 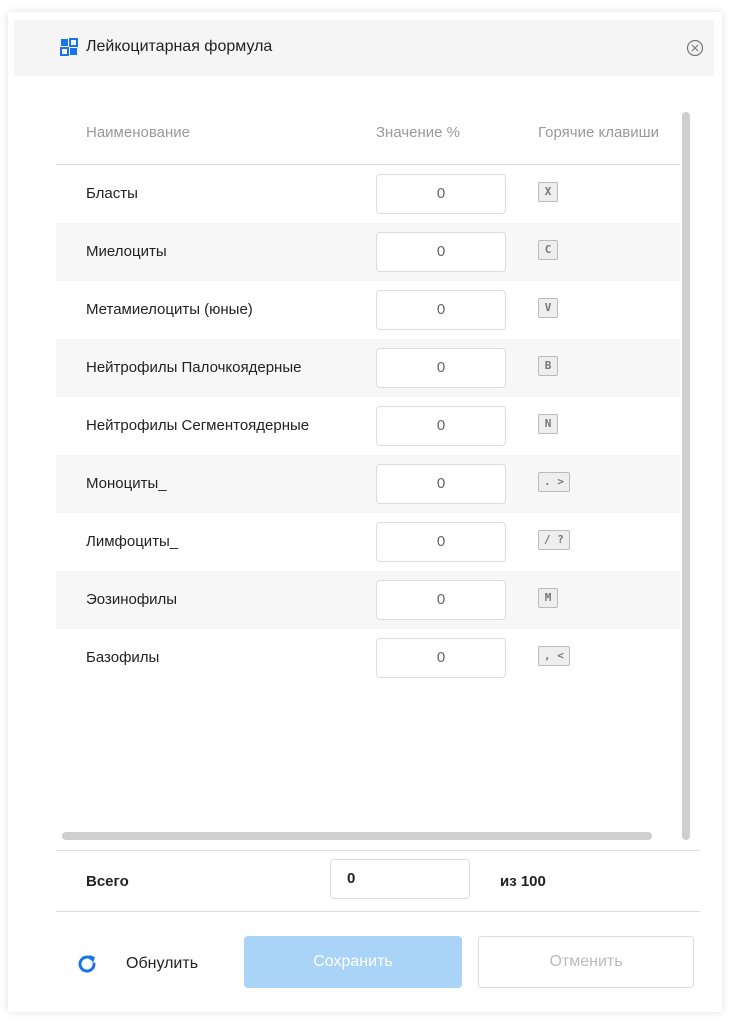 I want to click on total-field: 0, so click(x=400, y=879).